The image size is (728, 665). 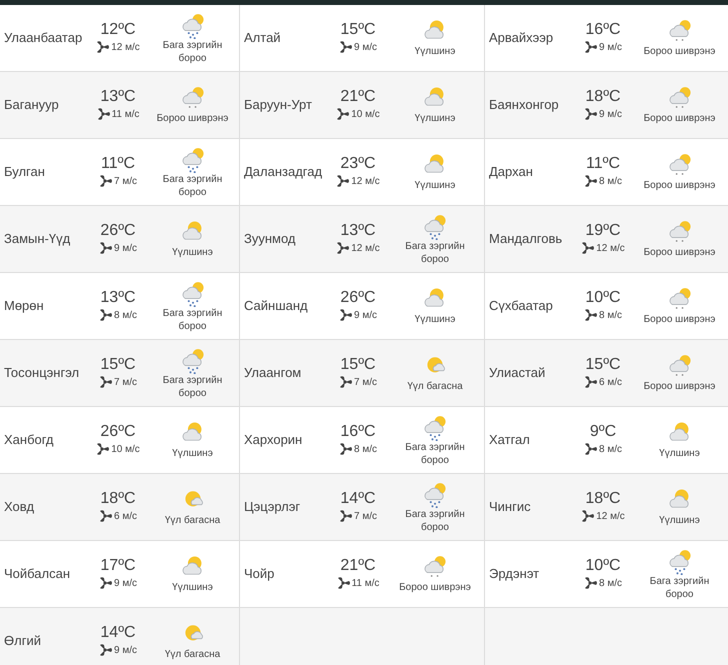 I want to click on temperature: 26ºC, so click(x=118, y=230).